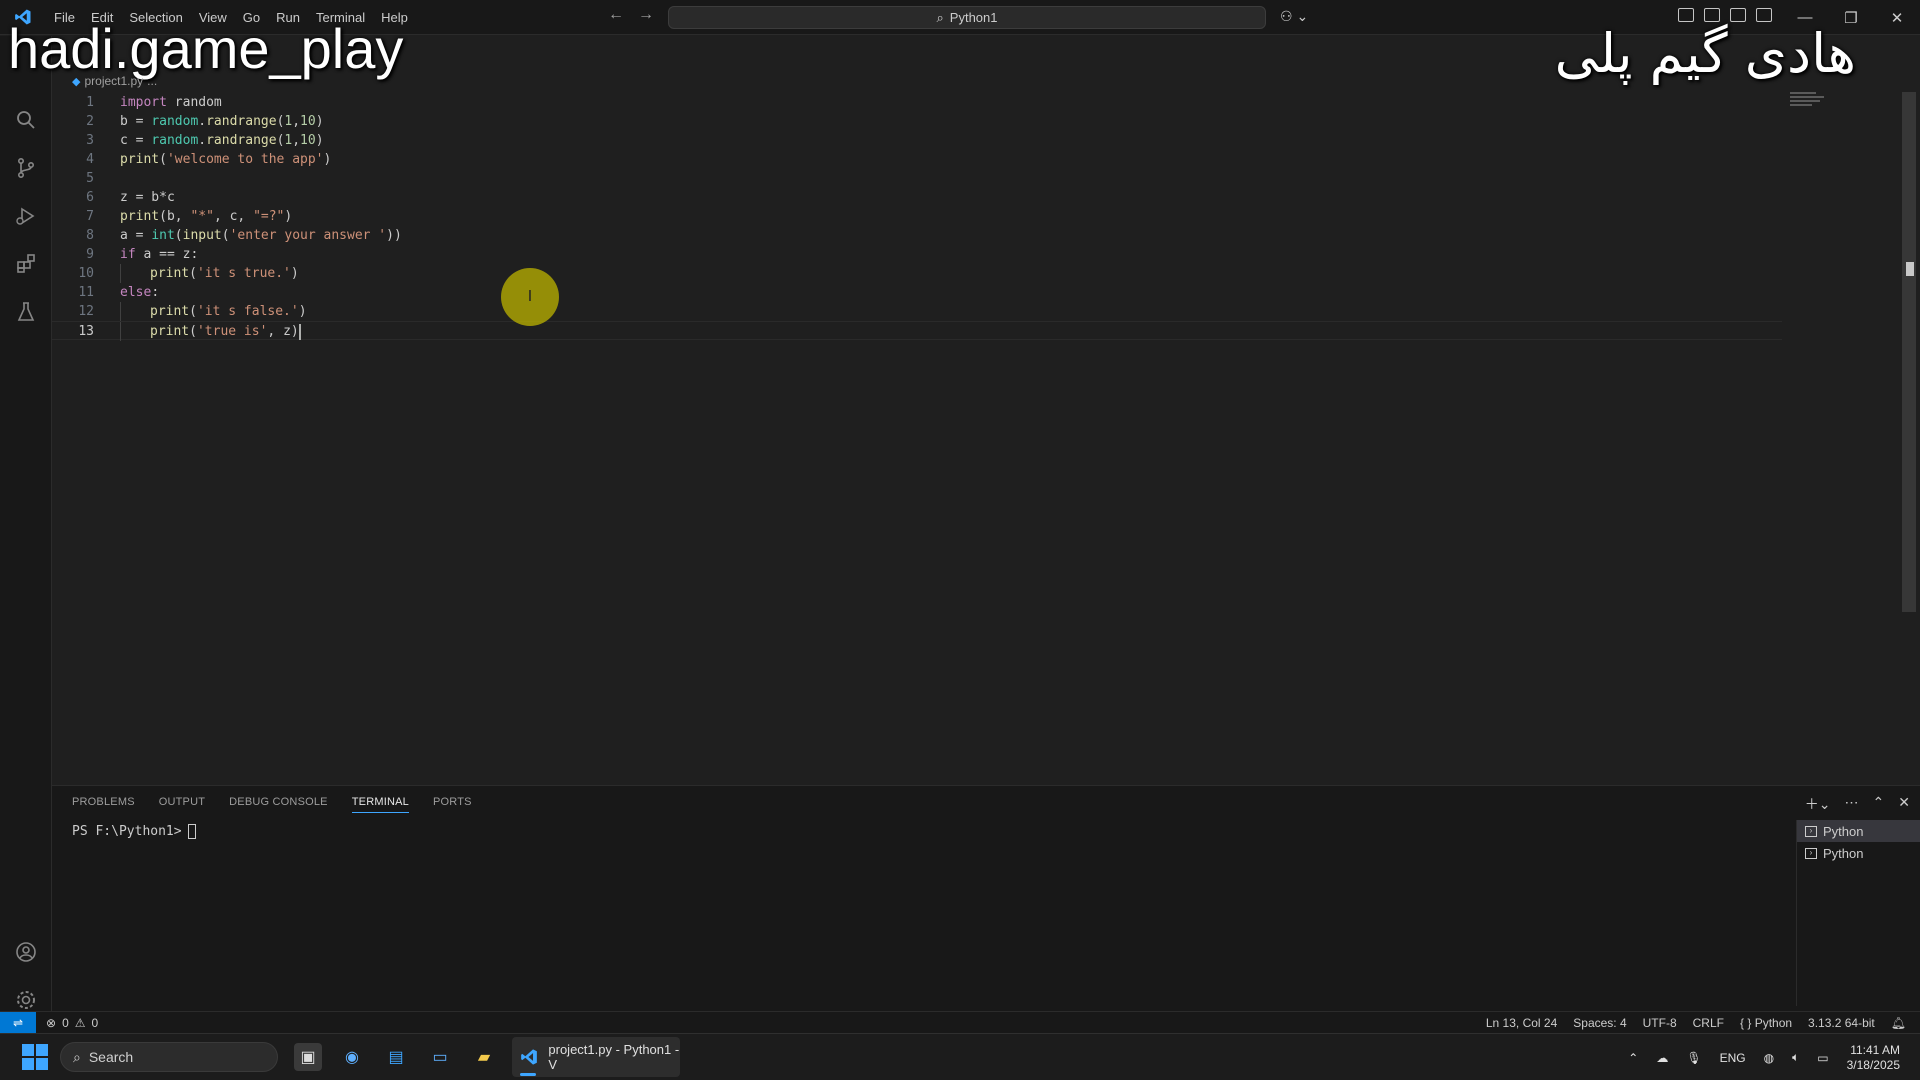 This screenshot has width=1920, height=1080. What do you see at coordinates (917, 159) in the screenshot?
I see `code-line: 4 print('welcome to the app')` at bounding box center [917, 159].